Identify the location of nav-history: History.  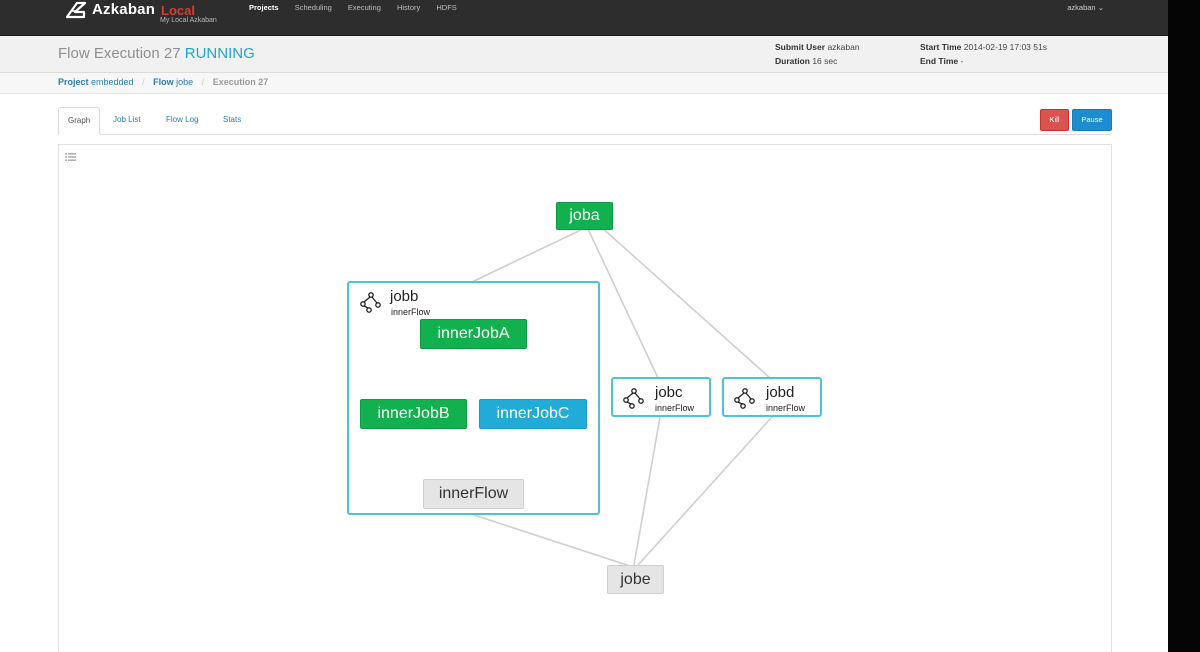
(408, 7).